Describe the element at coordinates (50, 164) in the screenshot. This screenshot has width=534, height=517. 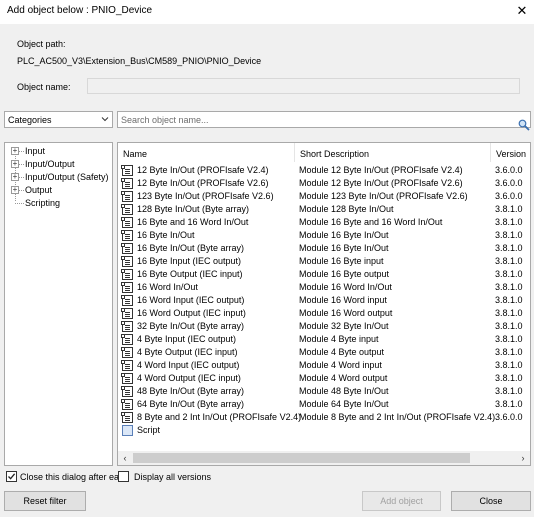
I see `tree-item-label: Input/Output` at that location.